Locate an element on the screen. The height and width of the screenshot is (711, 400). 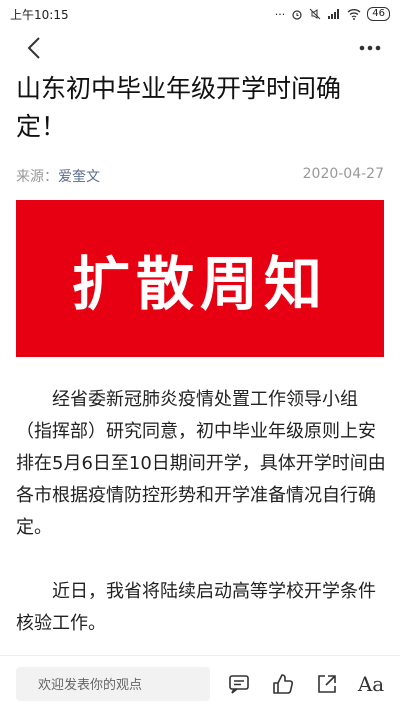
mute-icon is located at coordinates (315, 14).